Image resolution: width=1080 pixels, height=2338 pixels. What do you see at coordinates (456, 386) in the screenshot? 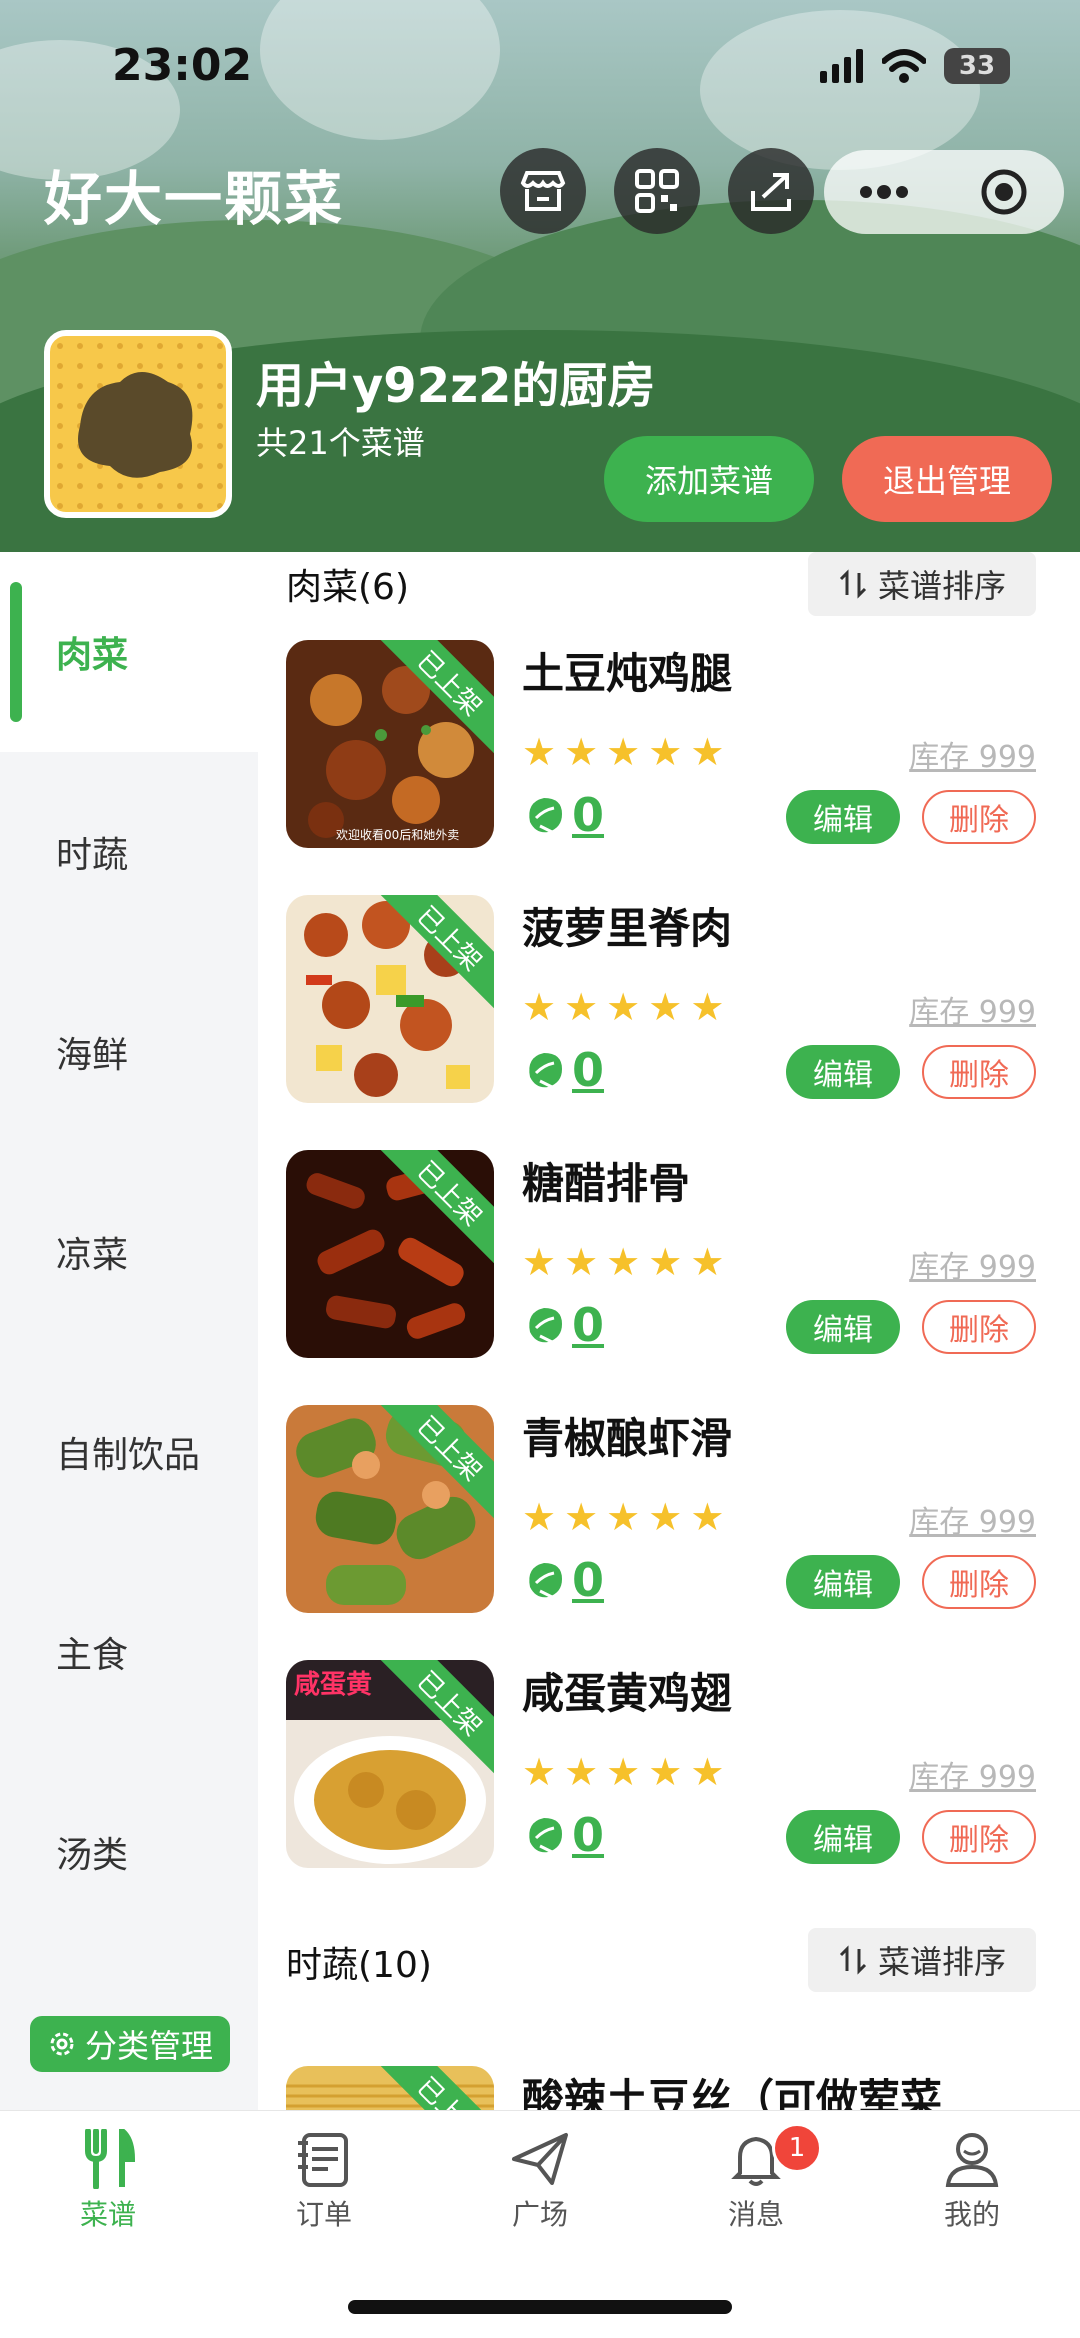
I see `kitchen-title: 用户y92z2的厨房` at bounding box center [456, 386].